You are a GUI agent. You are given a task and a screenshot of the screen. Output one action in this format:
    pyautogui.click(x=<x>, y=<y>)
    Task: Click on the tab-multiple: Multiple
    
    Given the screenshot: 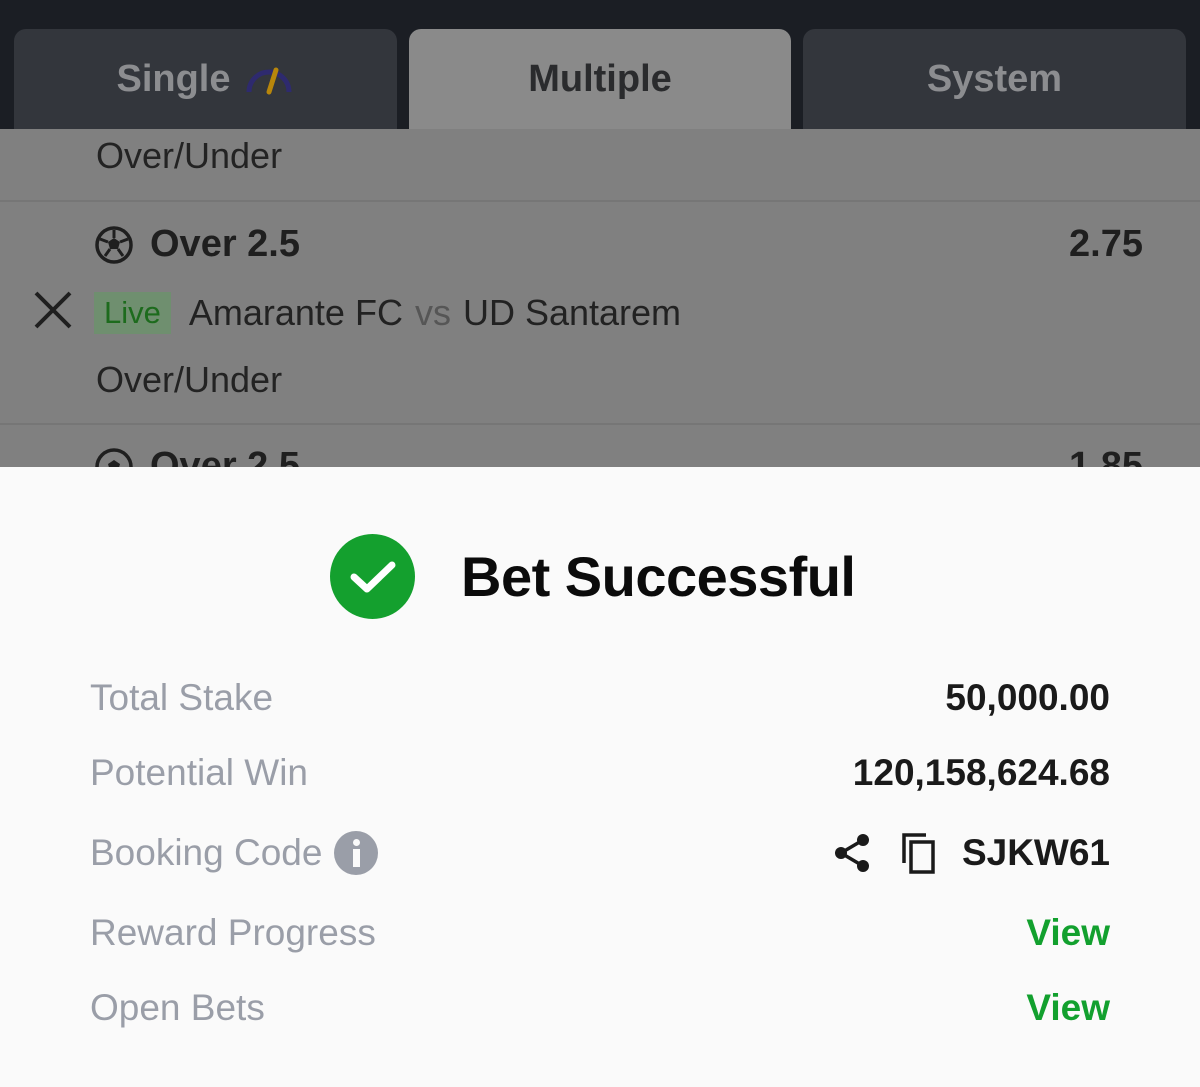 What is the action you would take?
    pyautogui.click(x=600, y=79)
    